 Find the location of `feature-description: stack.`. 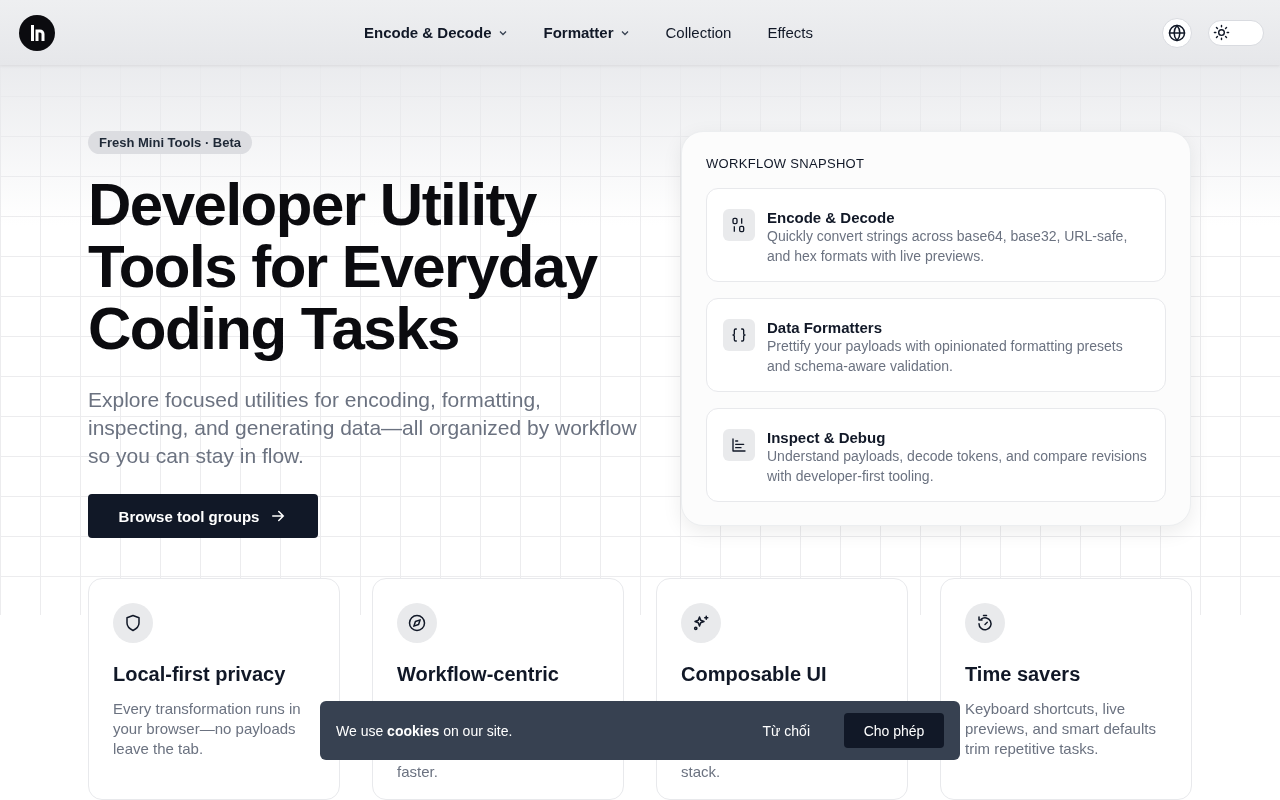

feature-description: stack. is located at coordinates (701, 772).